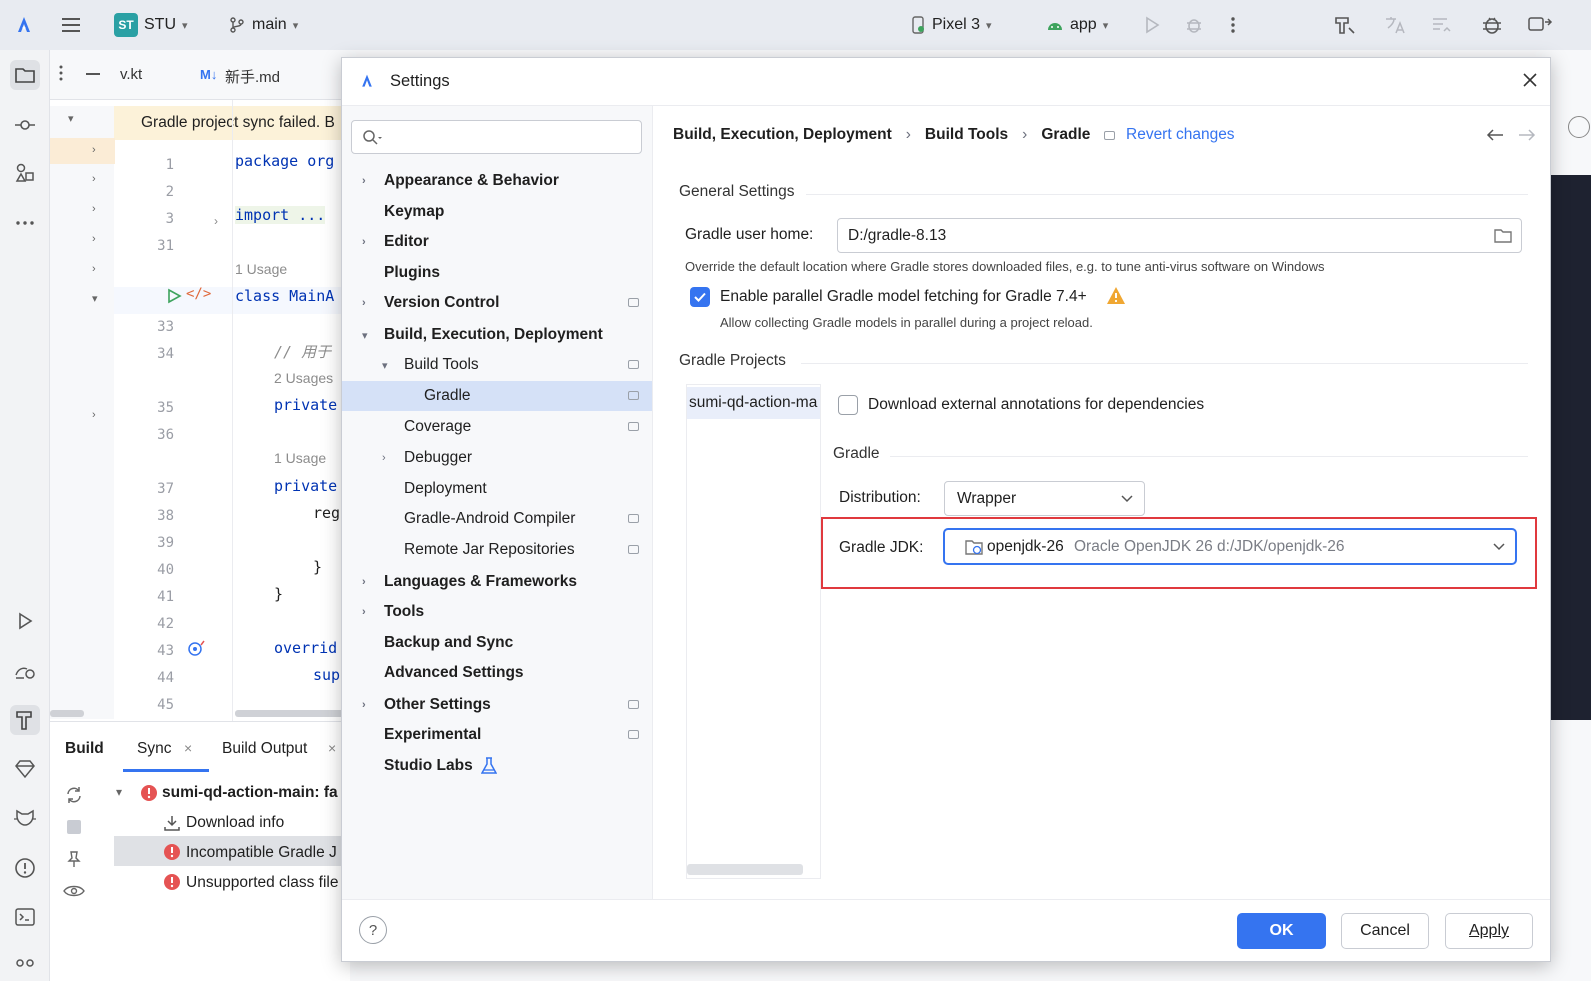 This screenshot has width=1591, height=981. I want to click on pin-icon, so click(74, 859).